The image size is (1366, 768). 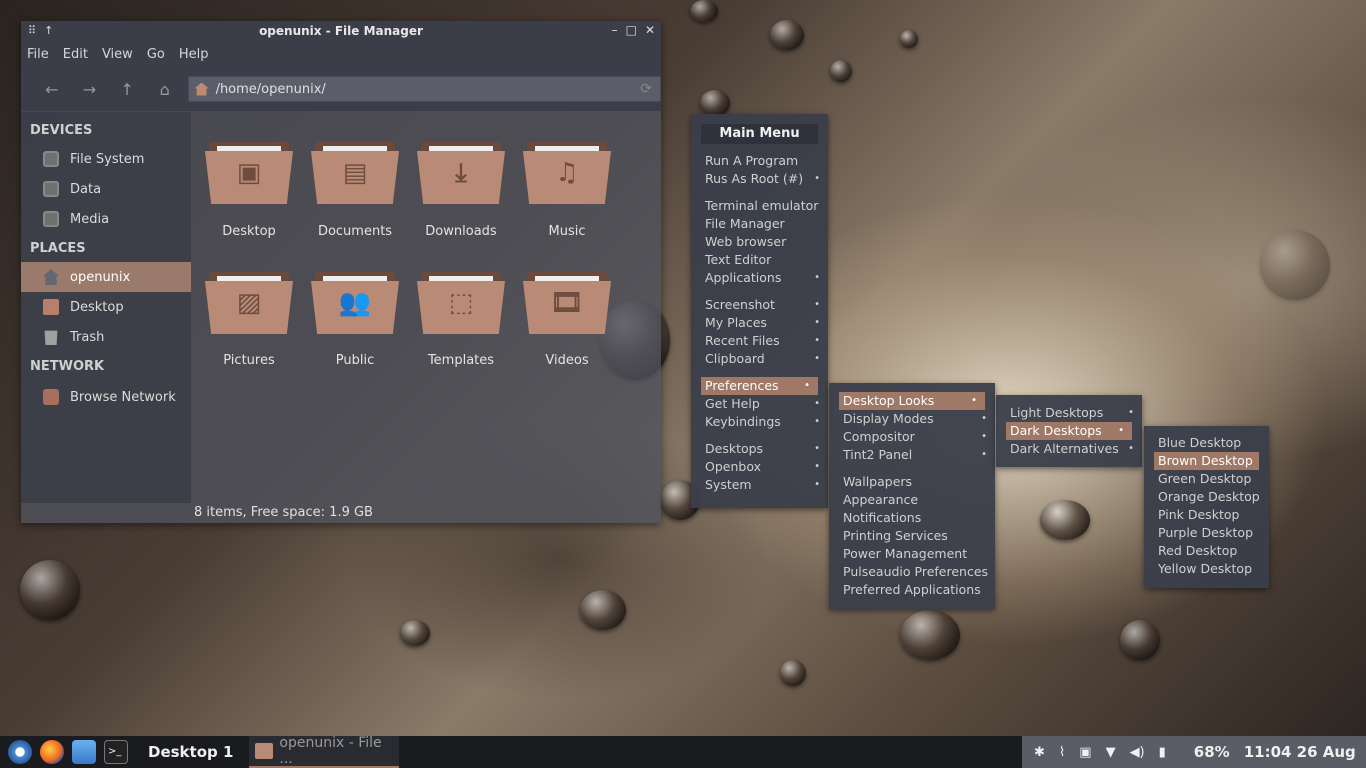 What do you see at coordinates (106, 337) in the screenshot?
I see `sidebar-item-trash: Trash` at bounding box center [106, 337].